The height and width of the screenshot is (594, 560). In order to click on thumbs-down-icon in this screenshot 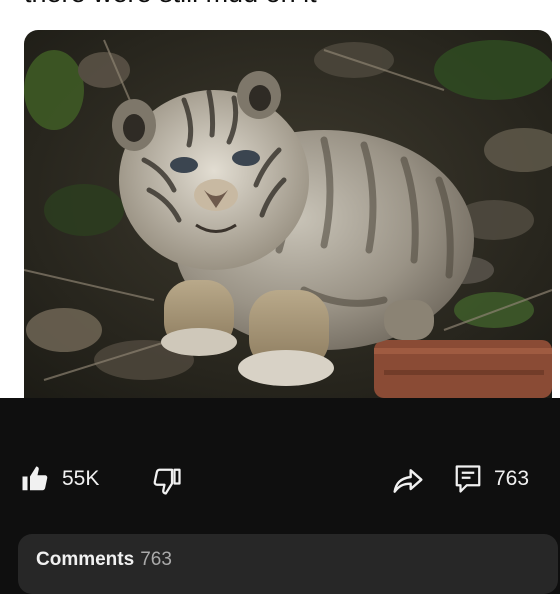, I will do `click(167, 481)`.